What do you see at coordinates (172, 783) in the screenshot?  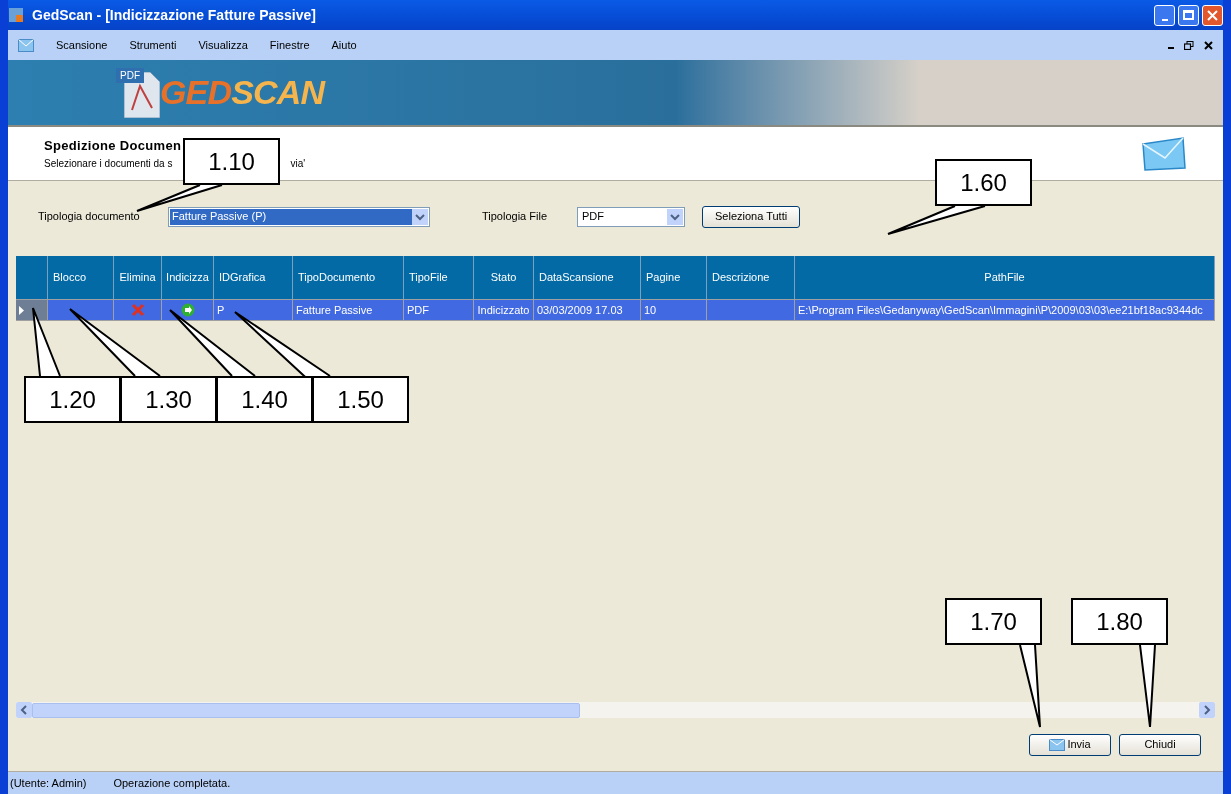 I see `status-text: Operazione completata.` at bounding box center [172, 783].